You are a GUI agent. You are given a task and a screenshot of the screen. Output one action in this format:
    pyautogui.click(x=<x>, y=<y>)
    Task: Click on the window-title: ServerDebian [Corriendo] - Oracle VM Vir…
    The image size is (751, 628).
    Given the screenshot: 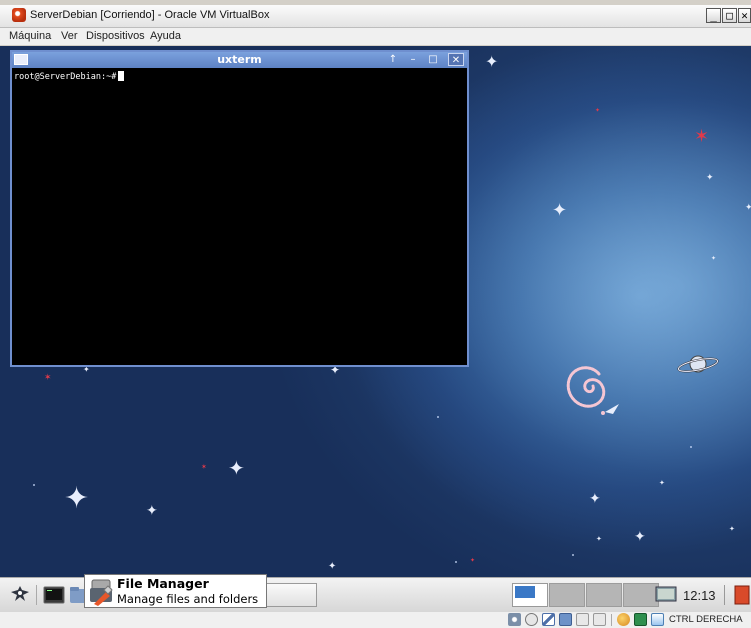 What is the action you would take?
    pyautogui.click(x=150, y=15)
    